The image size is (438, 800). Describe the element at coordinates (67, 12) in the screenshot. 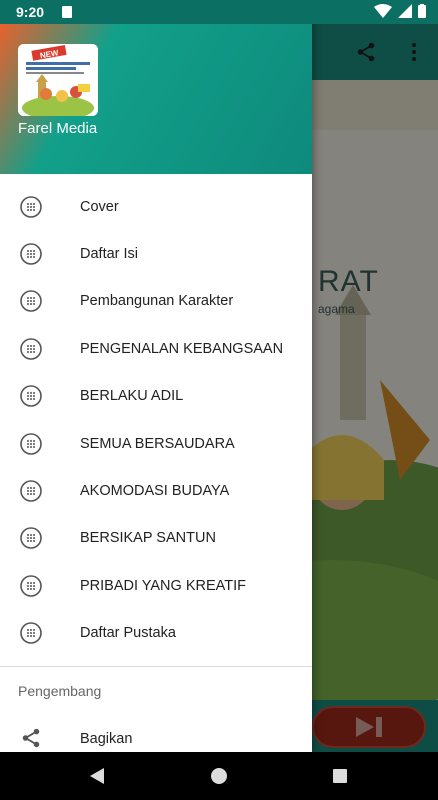

I see `sd-card-icon` at that location.